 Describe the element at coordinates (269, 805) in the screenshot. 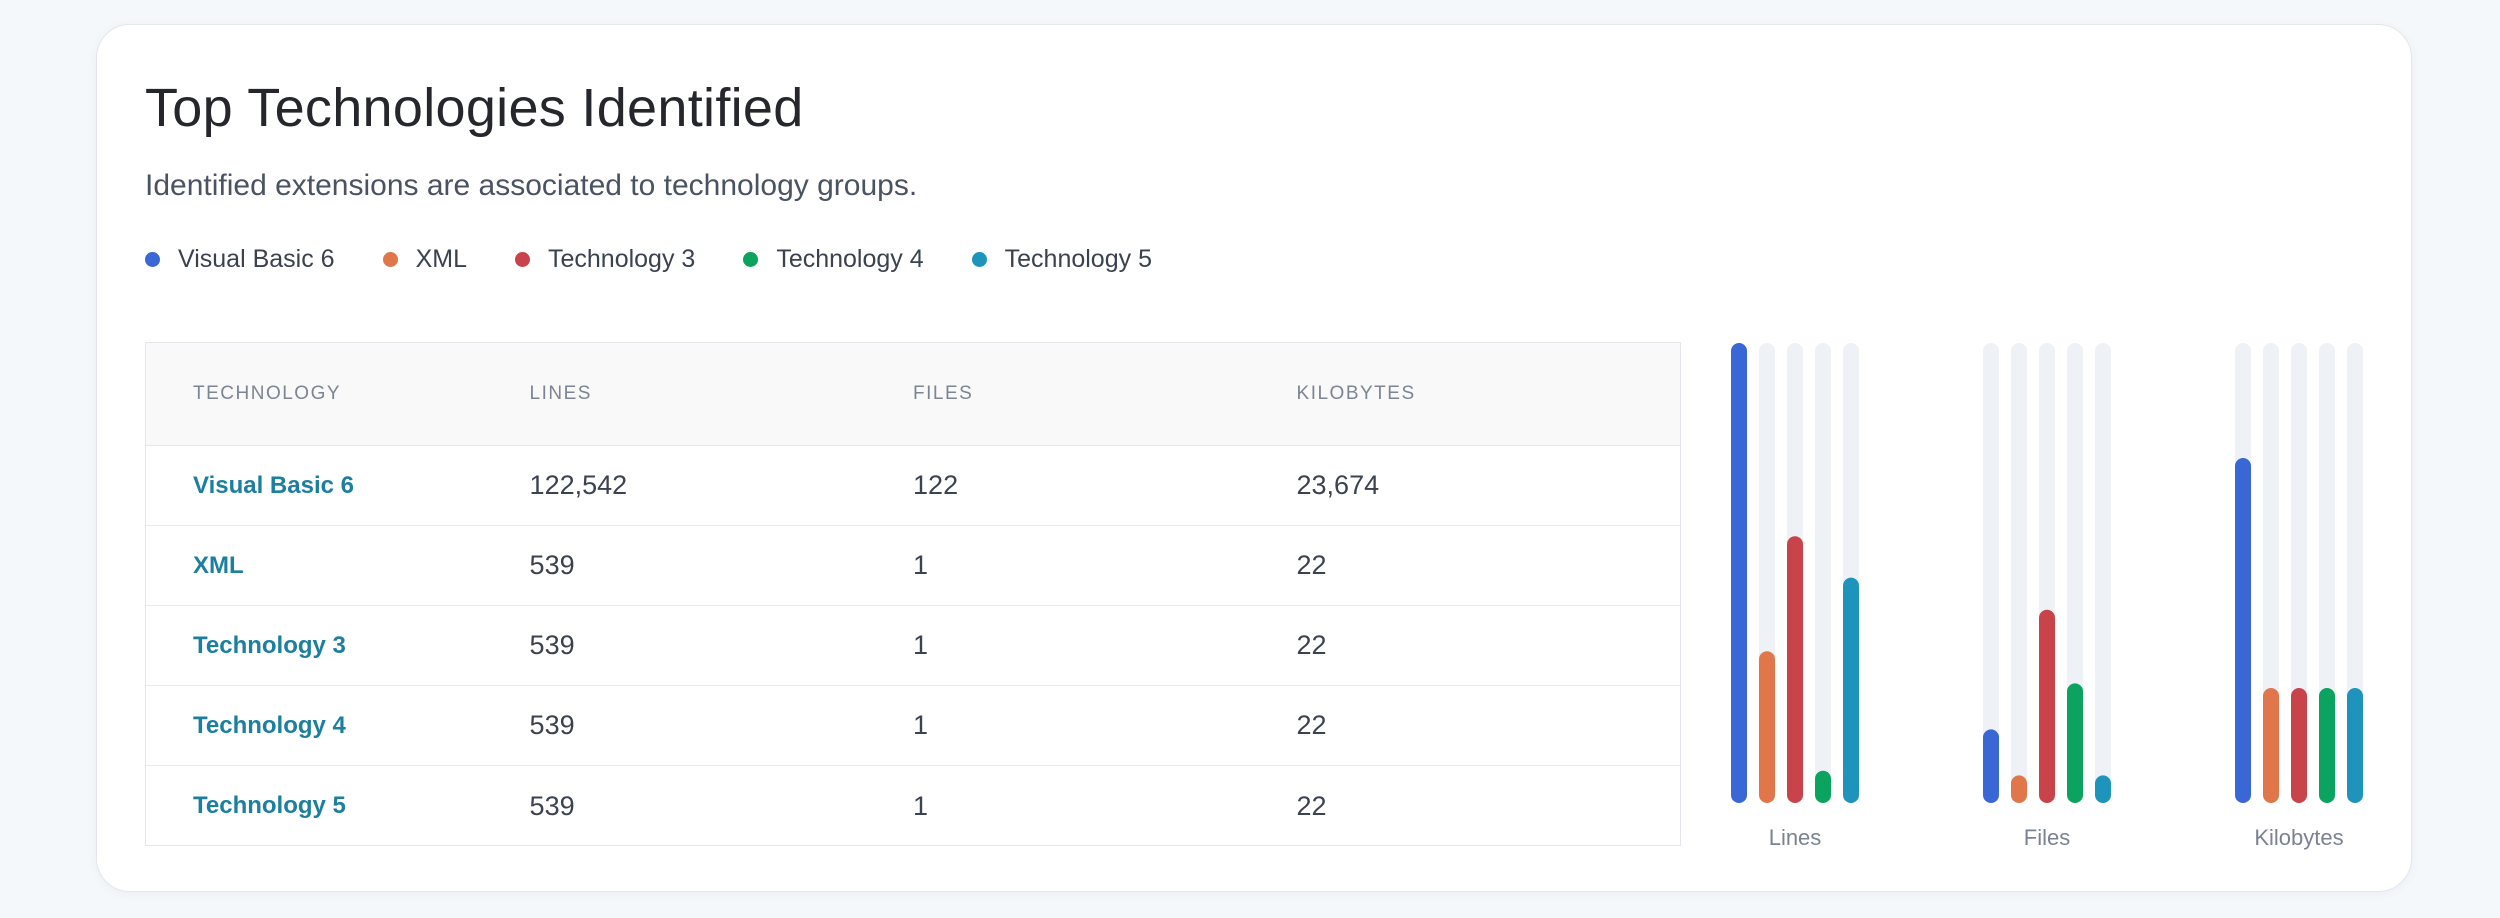

I see `technology-link: Technology 5` at that location.